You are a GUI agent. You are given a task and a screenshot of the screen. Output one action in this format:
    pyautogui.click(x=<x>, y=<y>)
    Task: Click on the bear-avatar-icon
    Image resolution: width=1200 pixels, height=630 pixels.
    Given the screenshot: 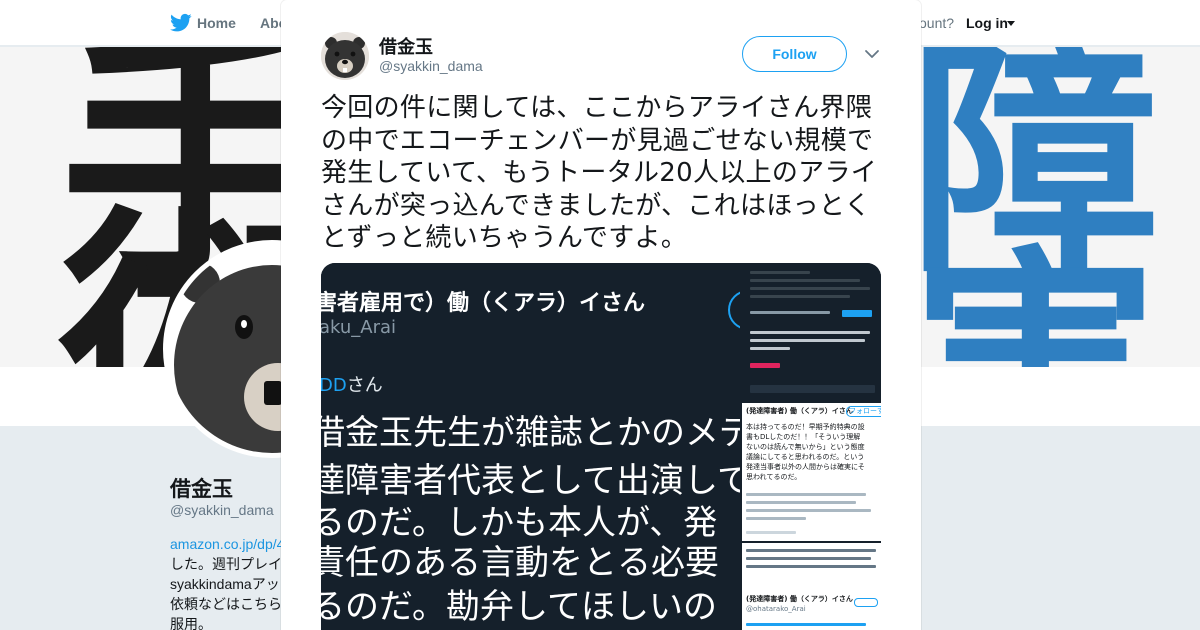 What is the action you would take?
    pyautogui.click(x=345, y=56)
    